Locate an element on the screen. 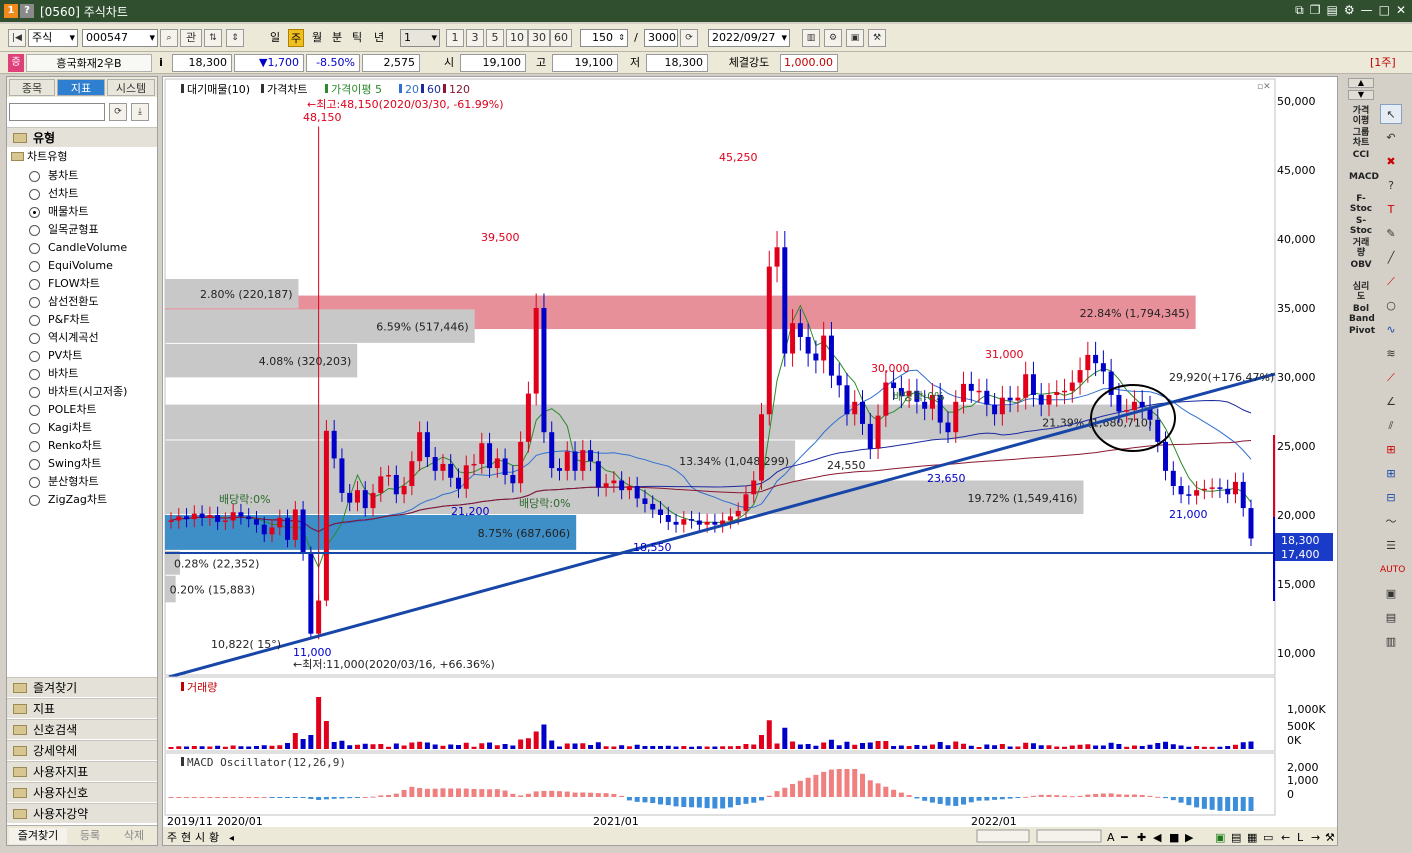 The image size is (1412, 853). window-icon: ▭ is located at coordinates (1268, 837).